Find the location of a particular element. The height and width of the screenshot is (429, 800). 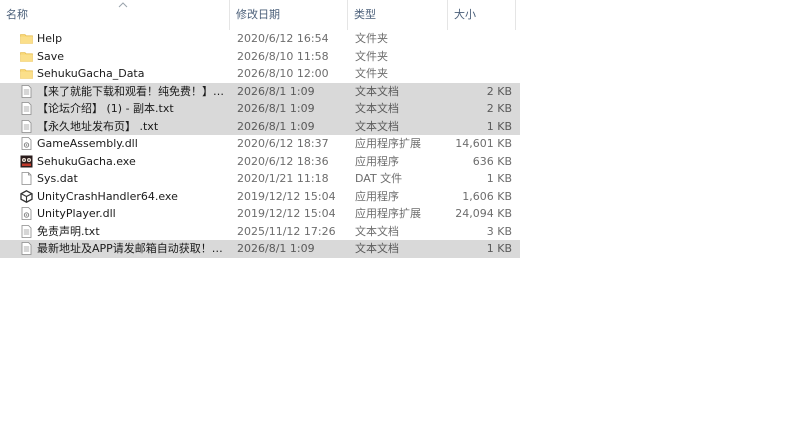

file-type: DAT 文件 is located at coordinates (379, 178).